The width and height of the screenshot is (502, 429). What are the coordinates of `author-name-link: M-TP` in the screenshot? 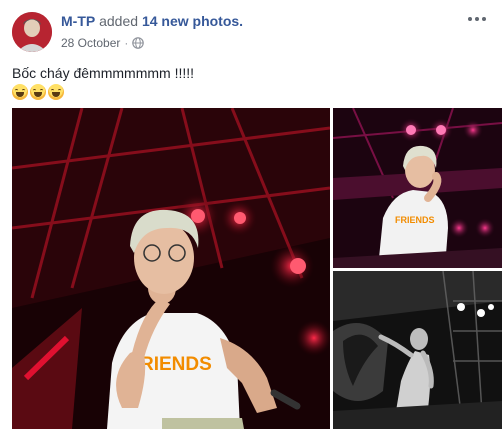 It's located at (78, 21).